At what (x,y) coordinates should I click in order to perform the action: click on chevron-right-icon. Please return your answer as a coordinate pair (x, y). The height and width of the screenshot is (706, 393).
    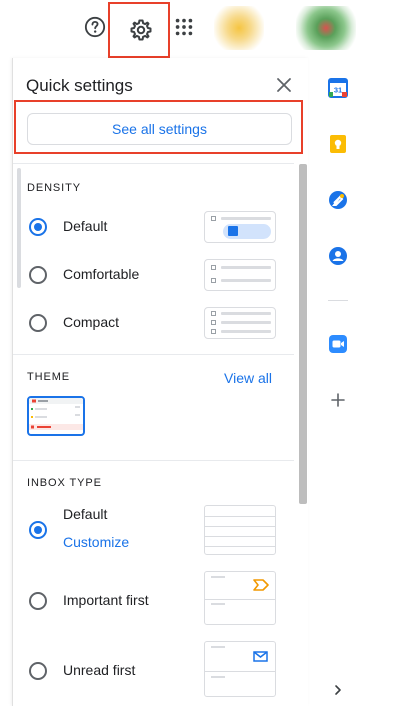
    Looking at the image, I should click on (338, 690).